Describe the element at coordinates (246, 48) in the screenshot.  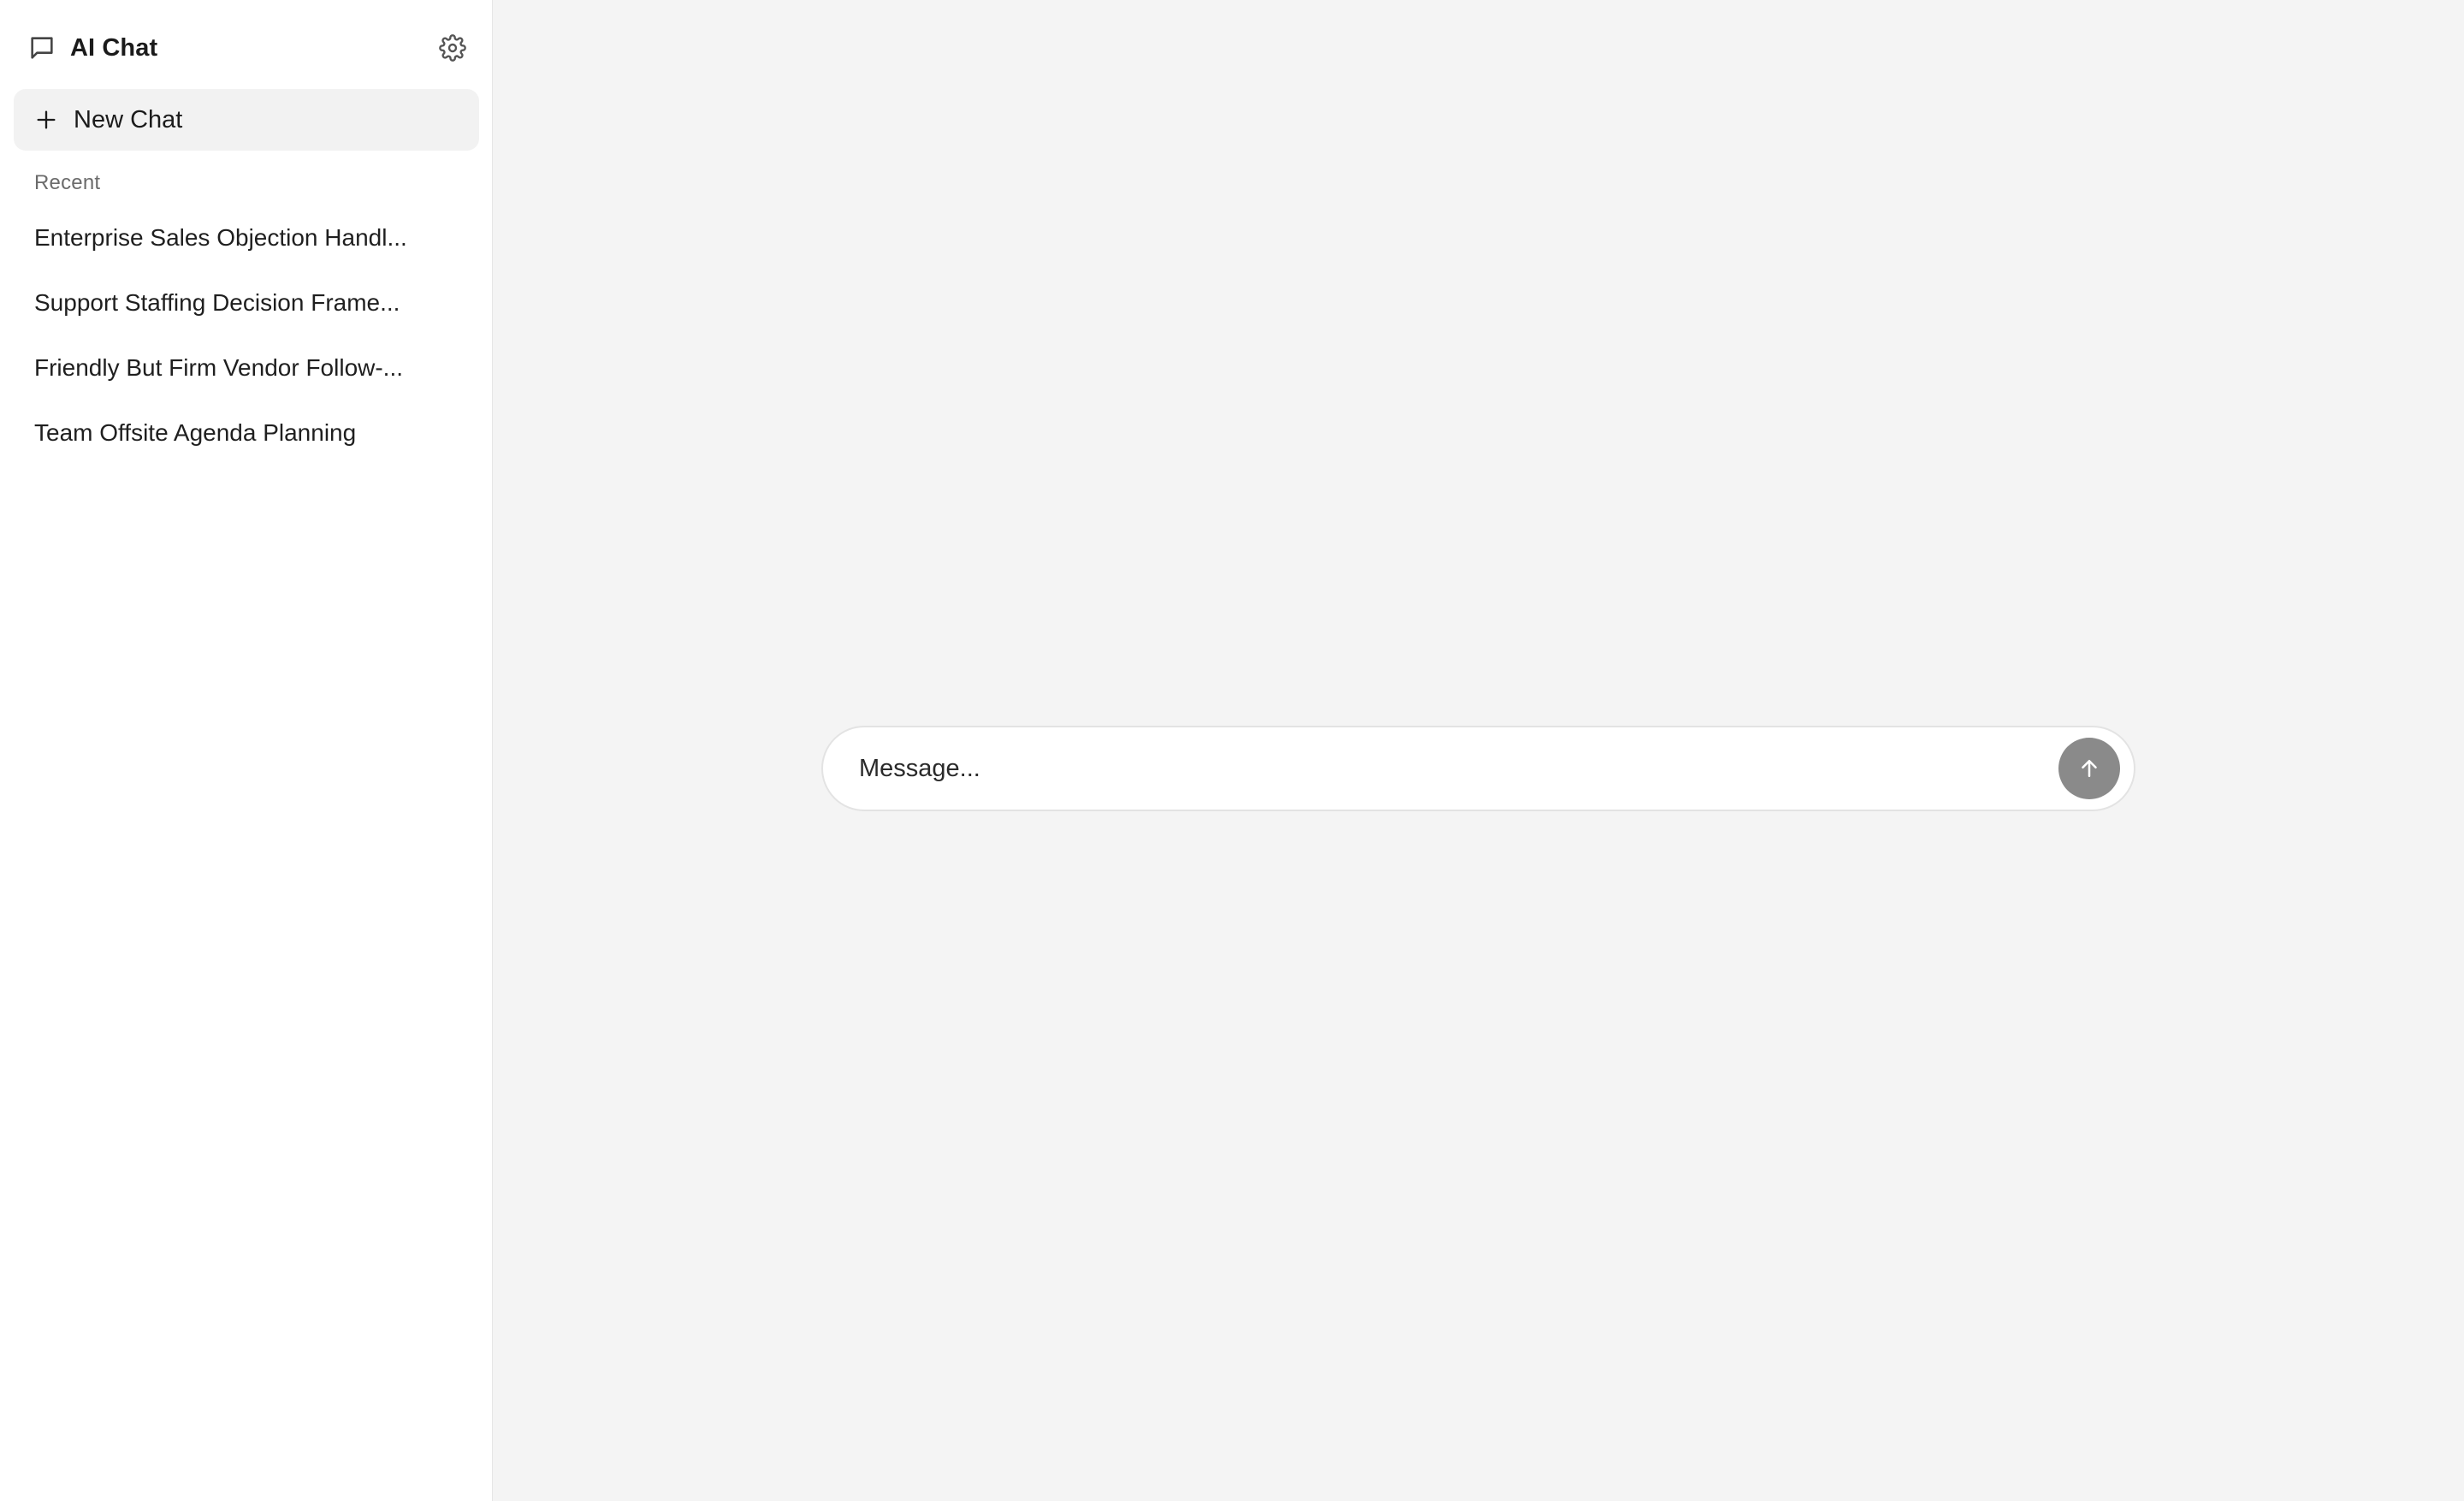
I see `sidebar-header: AI Chat` at that location.